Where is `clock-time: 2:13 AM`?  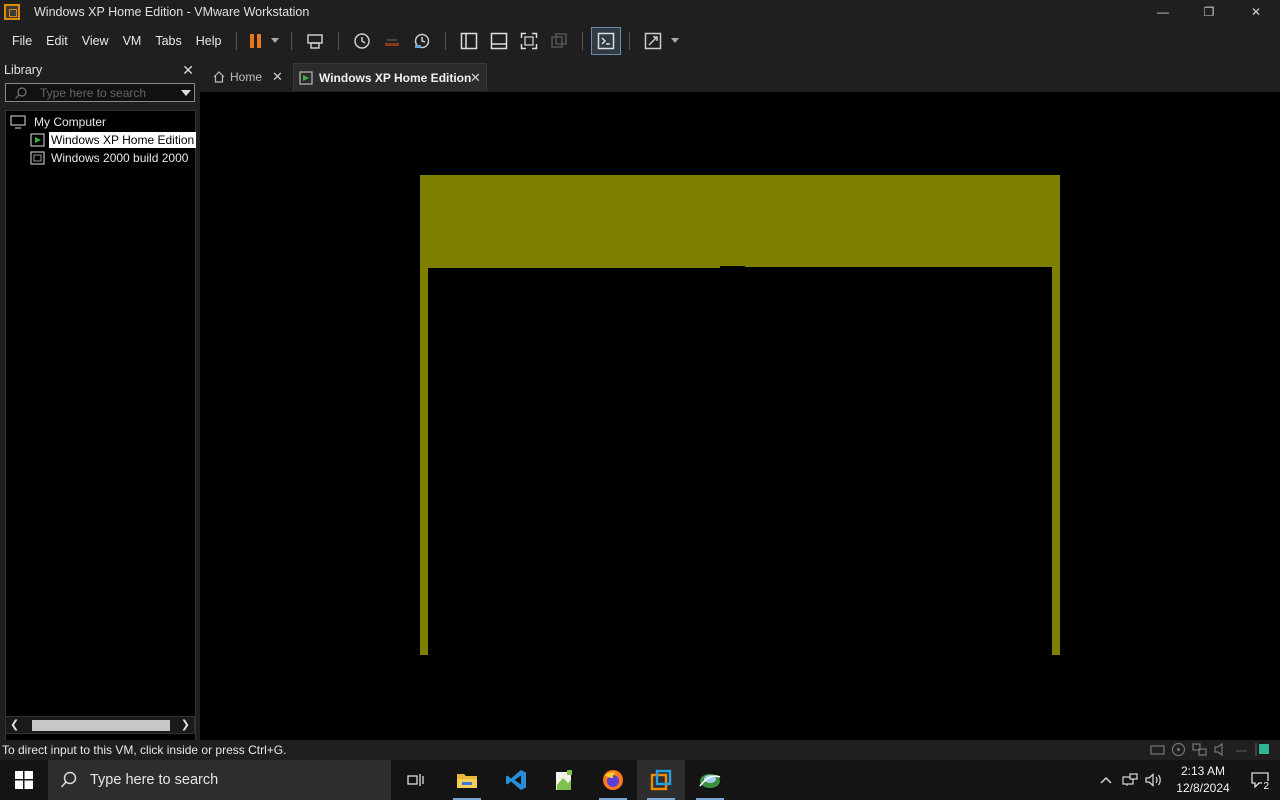
clock-time: 2:13 AM is located at coordinates (1203, 771).